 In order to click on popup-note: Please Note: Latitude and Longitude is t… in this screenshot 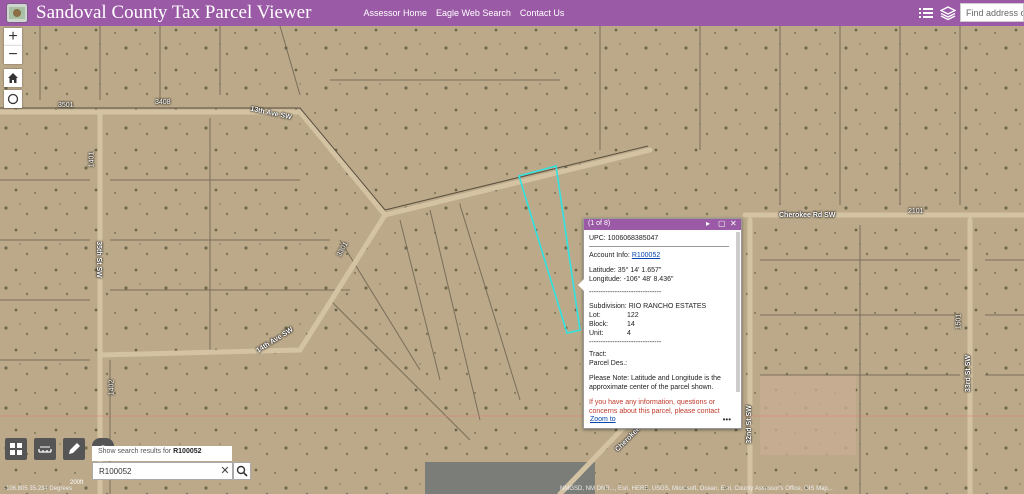, I will do `click(655, 383)`.